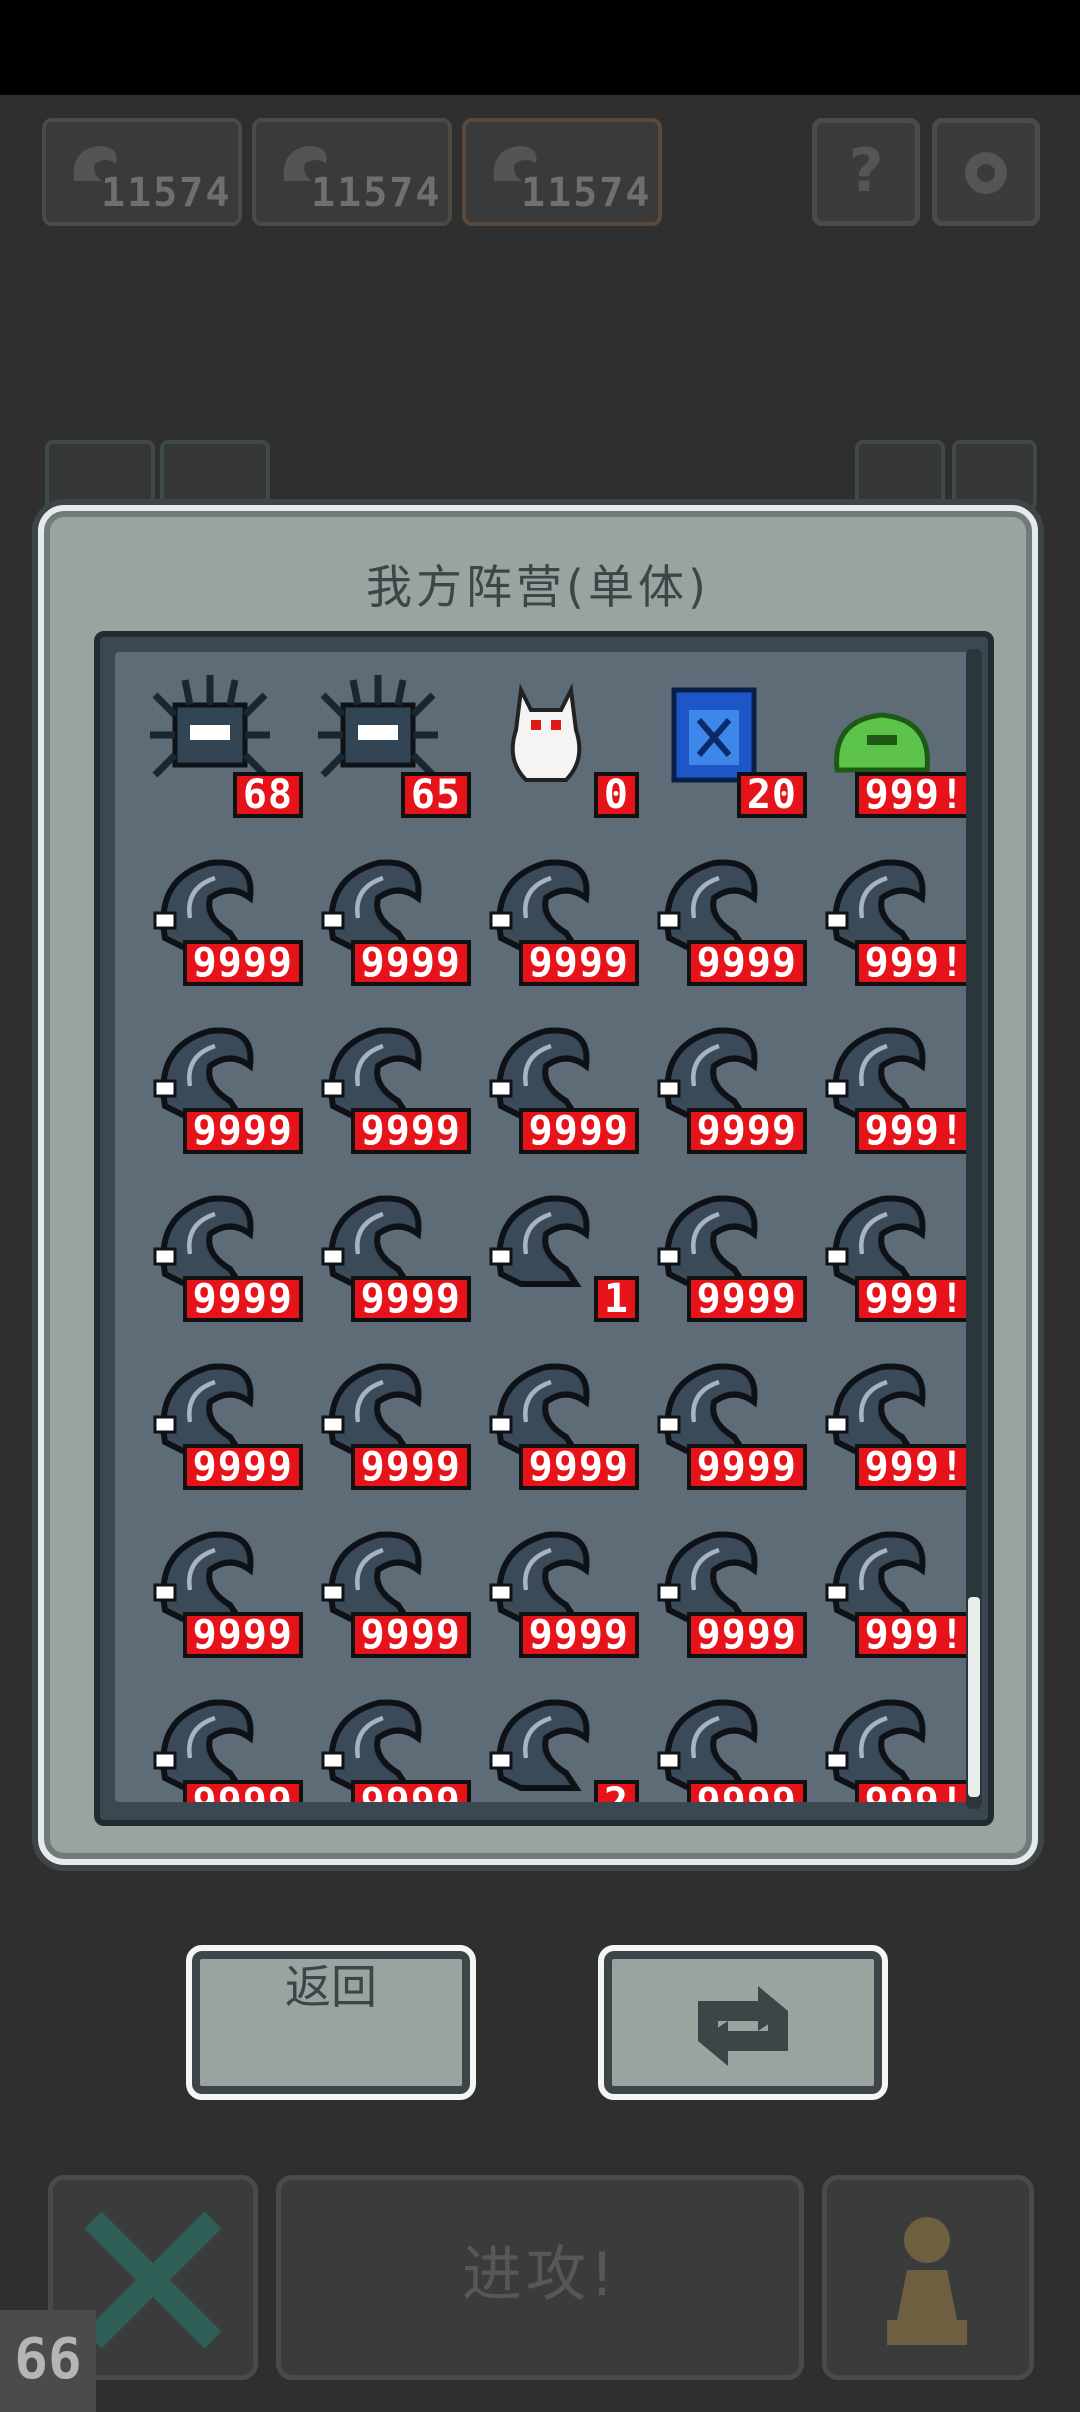  I want to click on unit-count-badge: 20, so click(771, 795).